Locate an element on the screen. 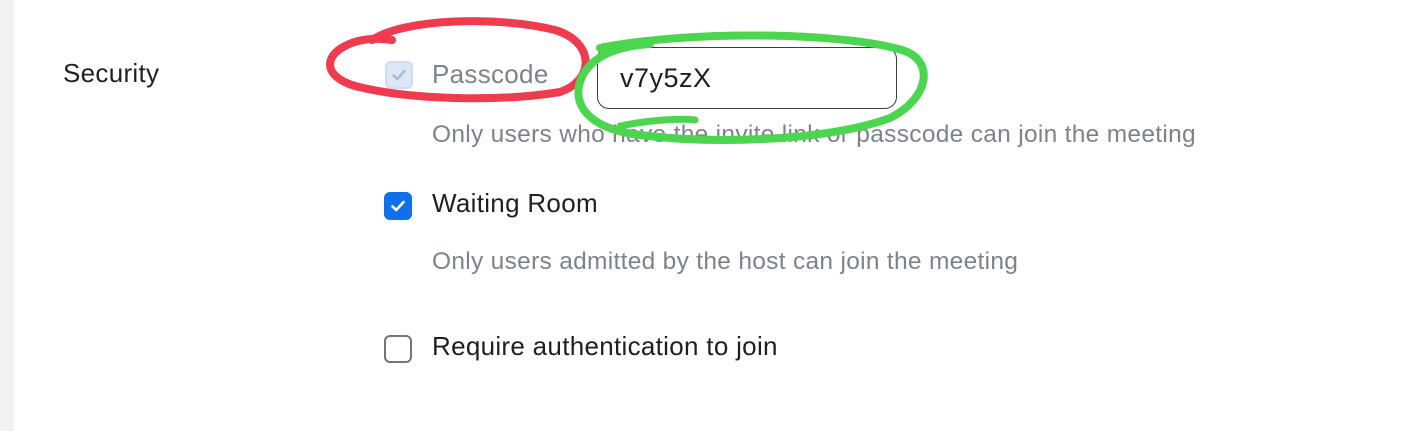 The width and height of the screenshot is (1408, 431). passcode-input is located at coordinates (747, 78).